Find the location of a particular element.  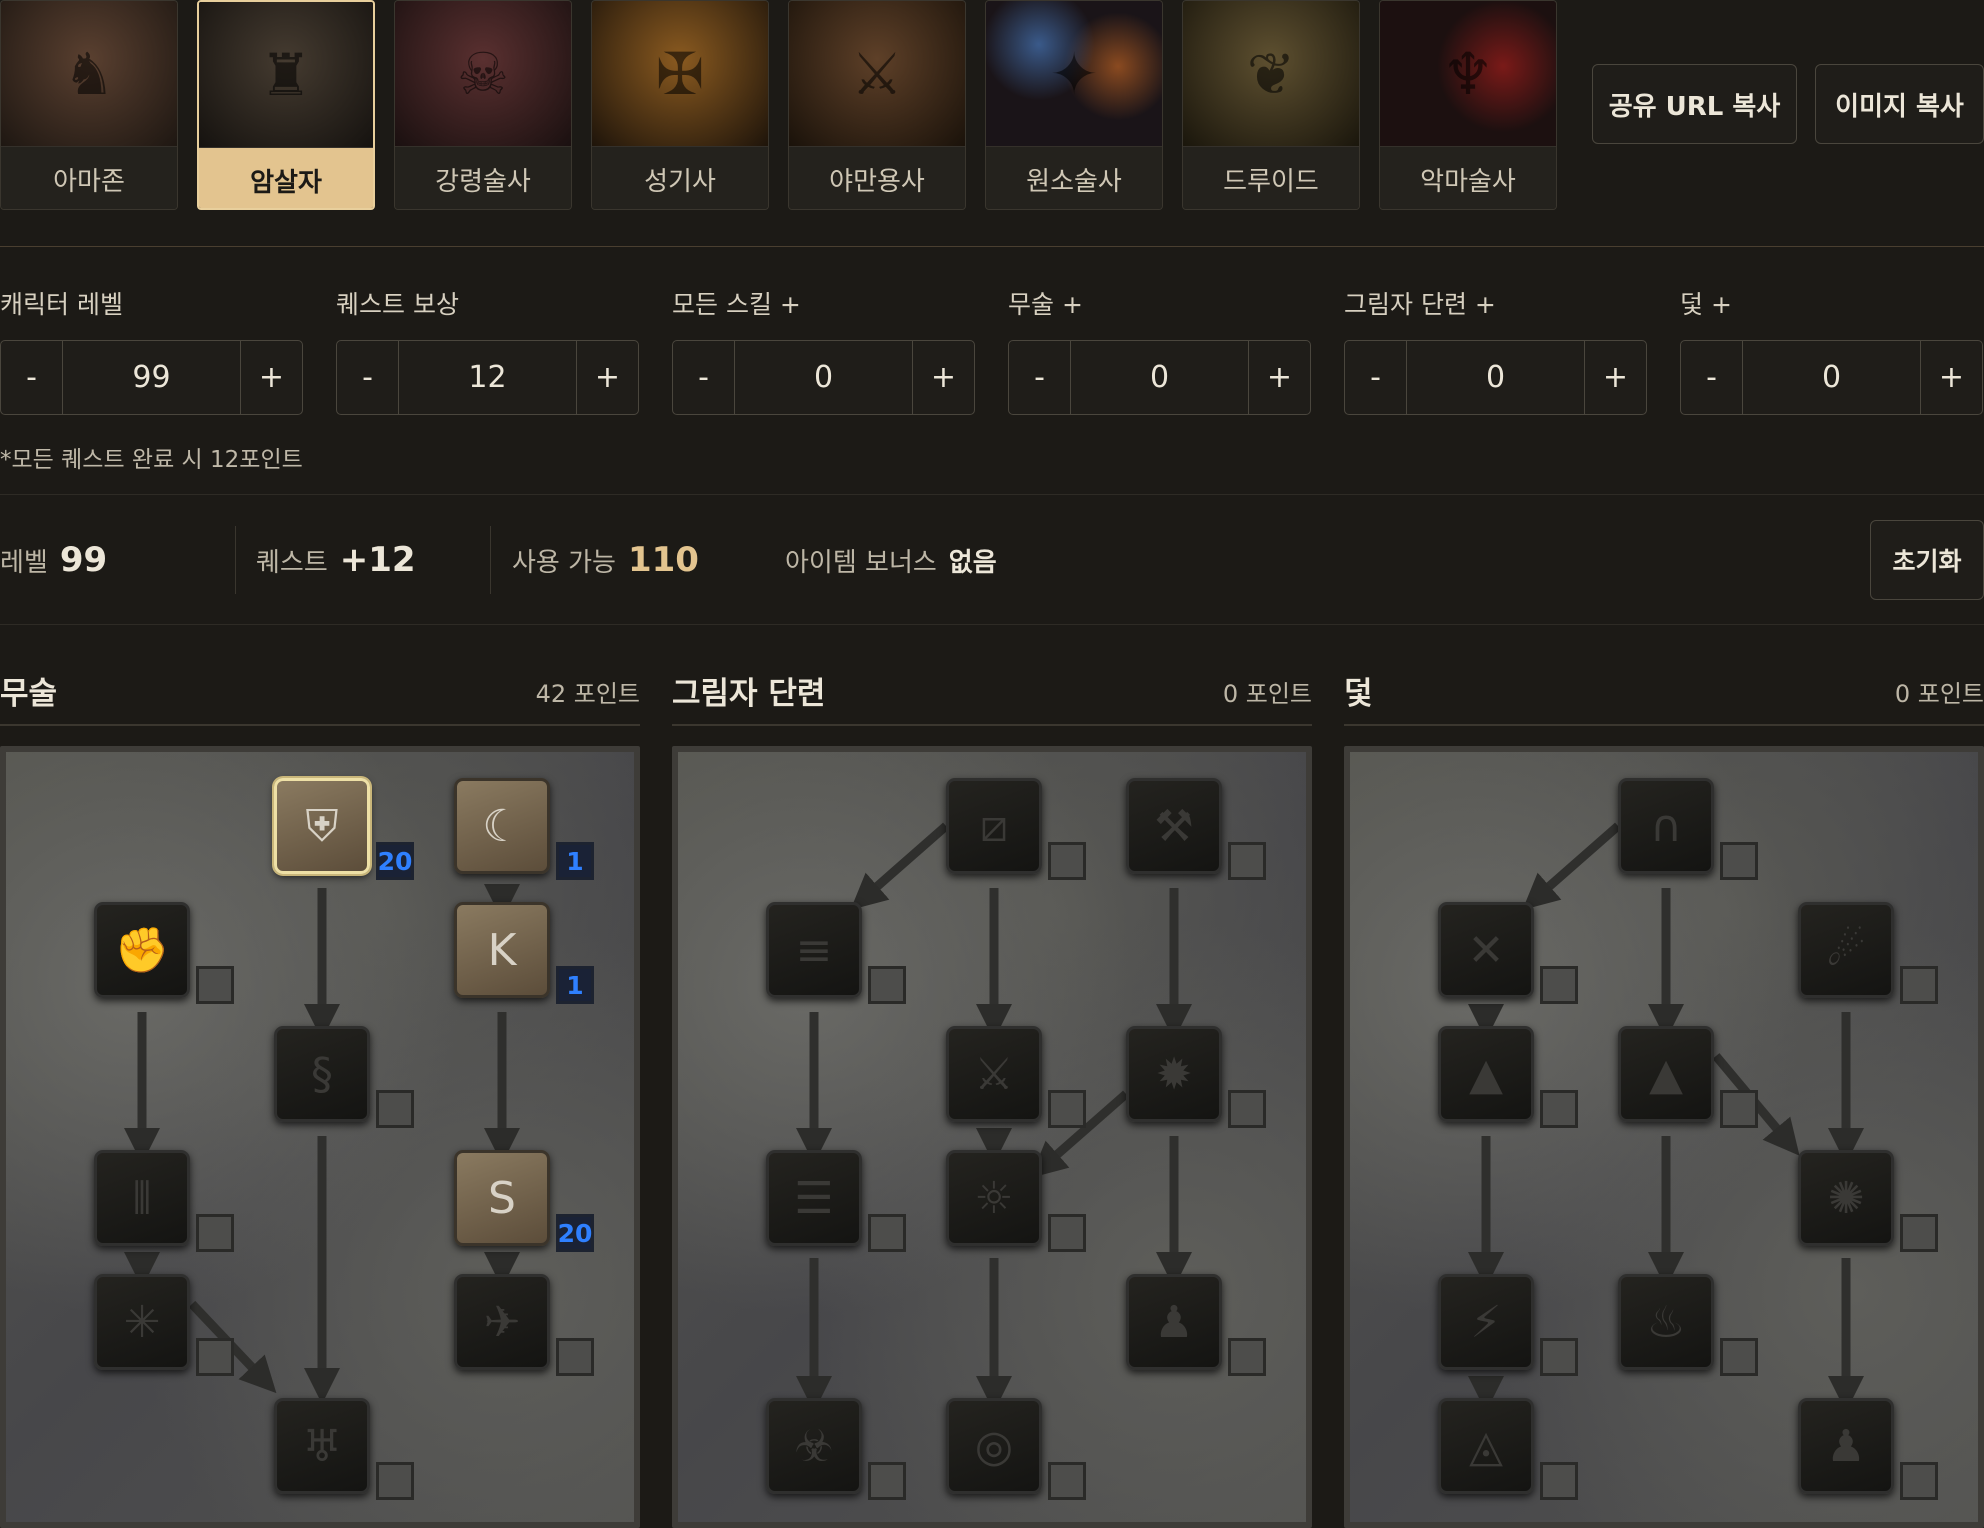

skill-slot: § is located at coordinates (322, 1074).